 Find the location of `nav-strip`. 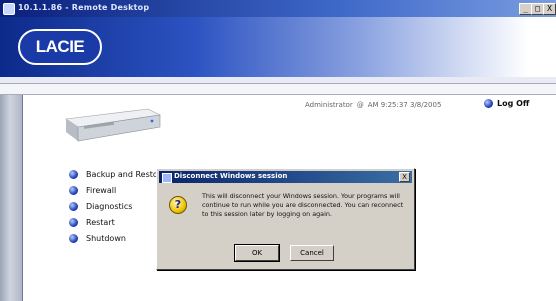

nav-strip is located at coordinates (278, 89).